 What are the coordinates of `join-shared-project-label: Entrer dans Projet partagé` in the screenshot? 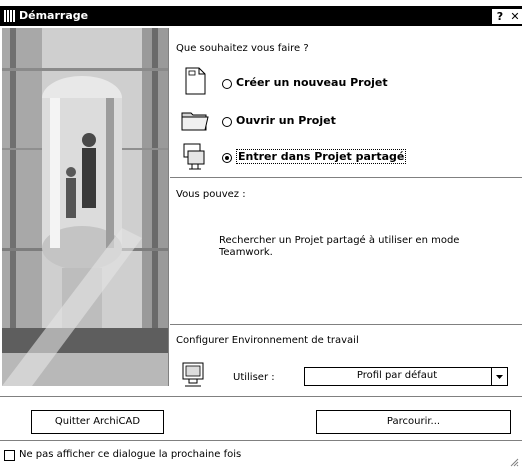 It's located at (321, 156).